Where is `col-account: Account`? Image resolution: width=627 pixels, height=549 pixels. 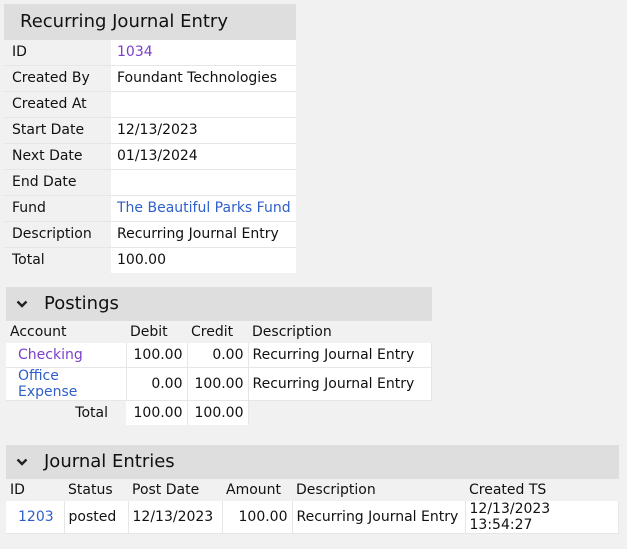 col-account: Account is located at coordinates (66, 332).